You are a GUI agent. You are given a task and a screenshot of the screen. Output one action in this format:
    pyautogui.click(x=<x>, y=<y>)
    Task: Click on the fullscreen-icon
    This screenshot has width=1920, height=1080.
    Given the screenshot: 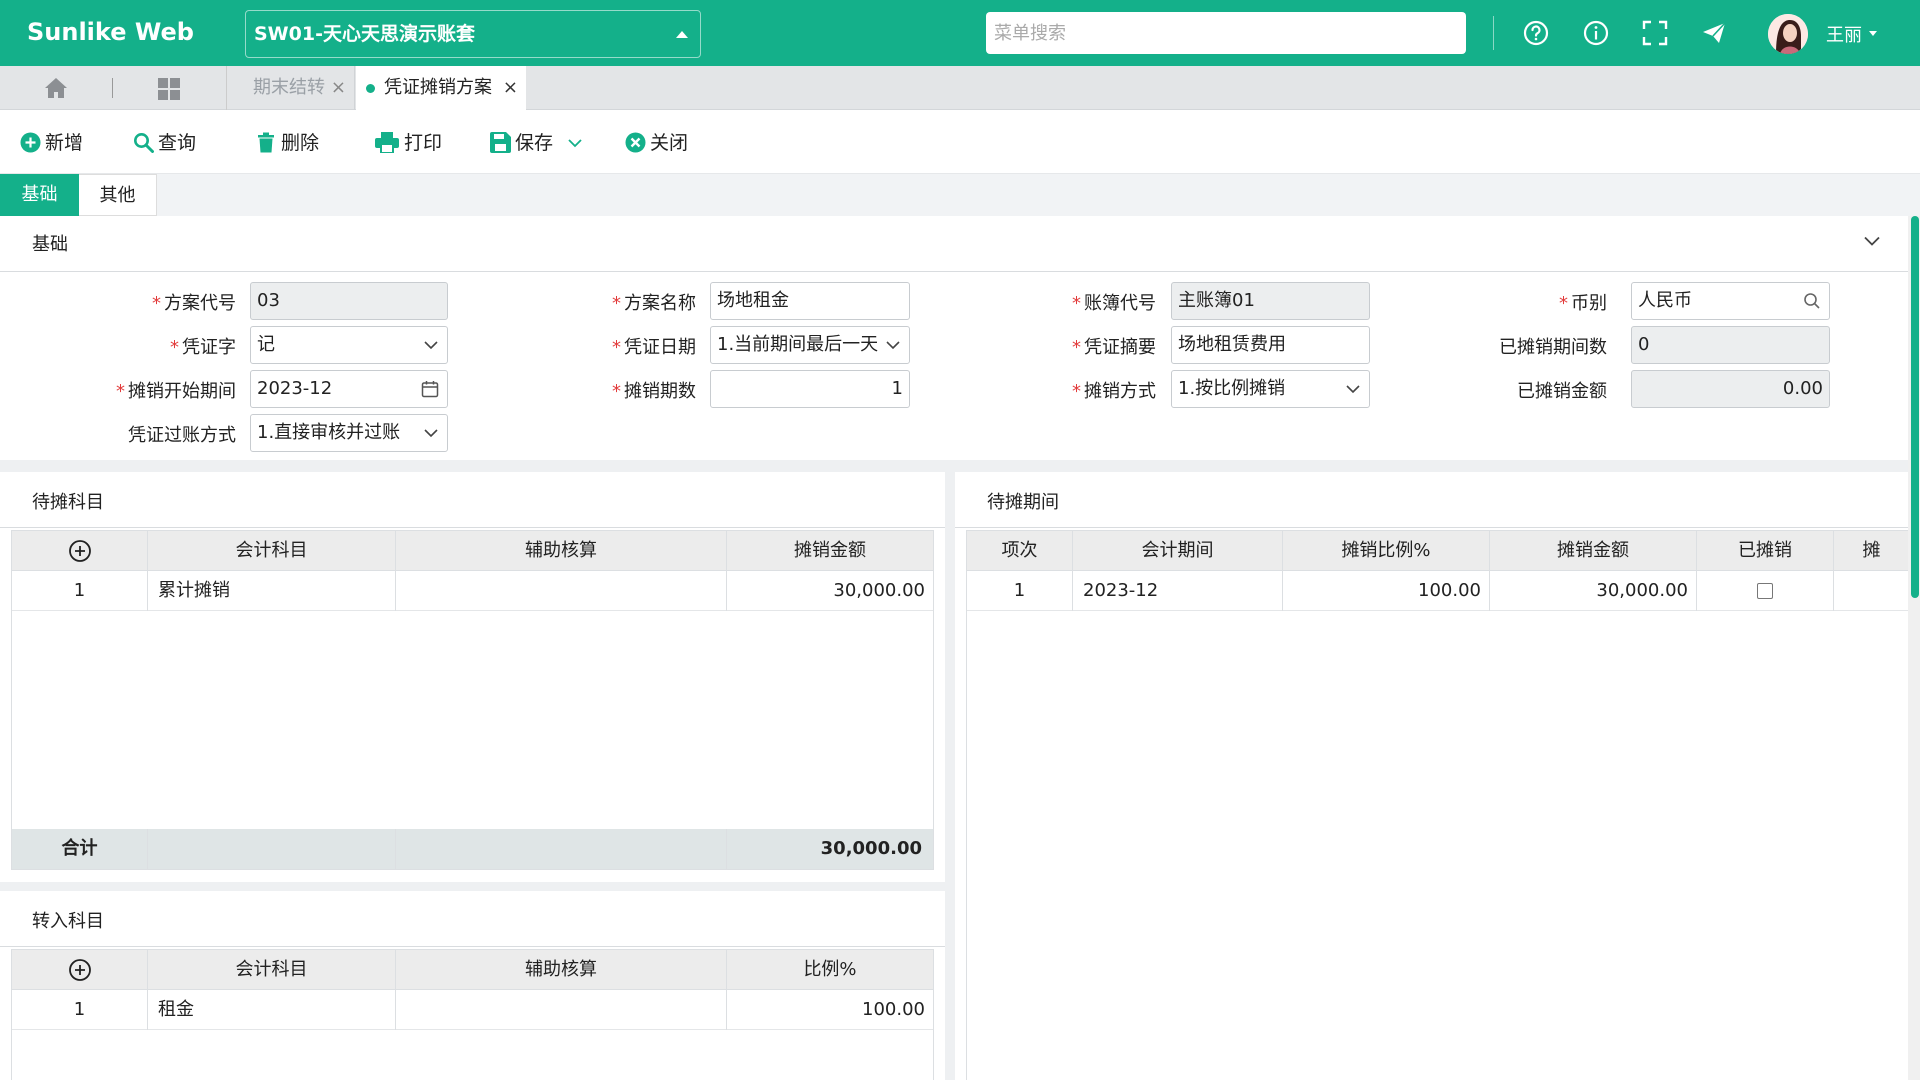 What is the action you would take?
    pyautogui.click(x=1655, y=33)
    